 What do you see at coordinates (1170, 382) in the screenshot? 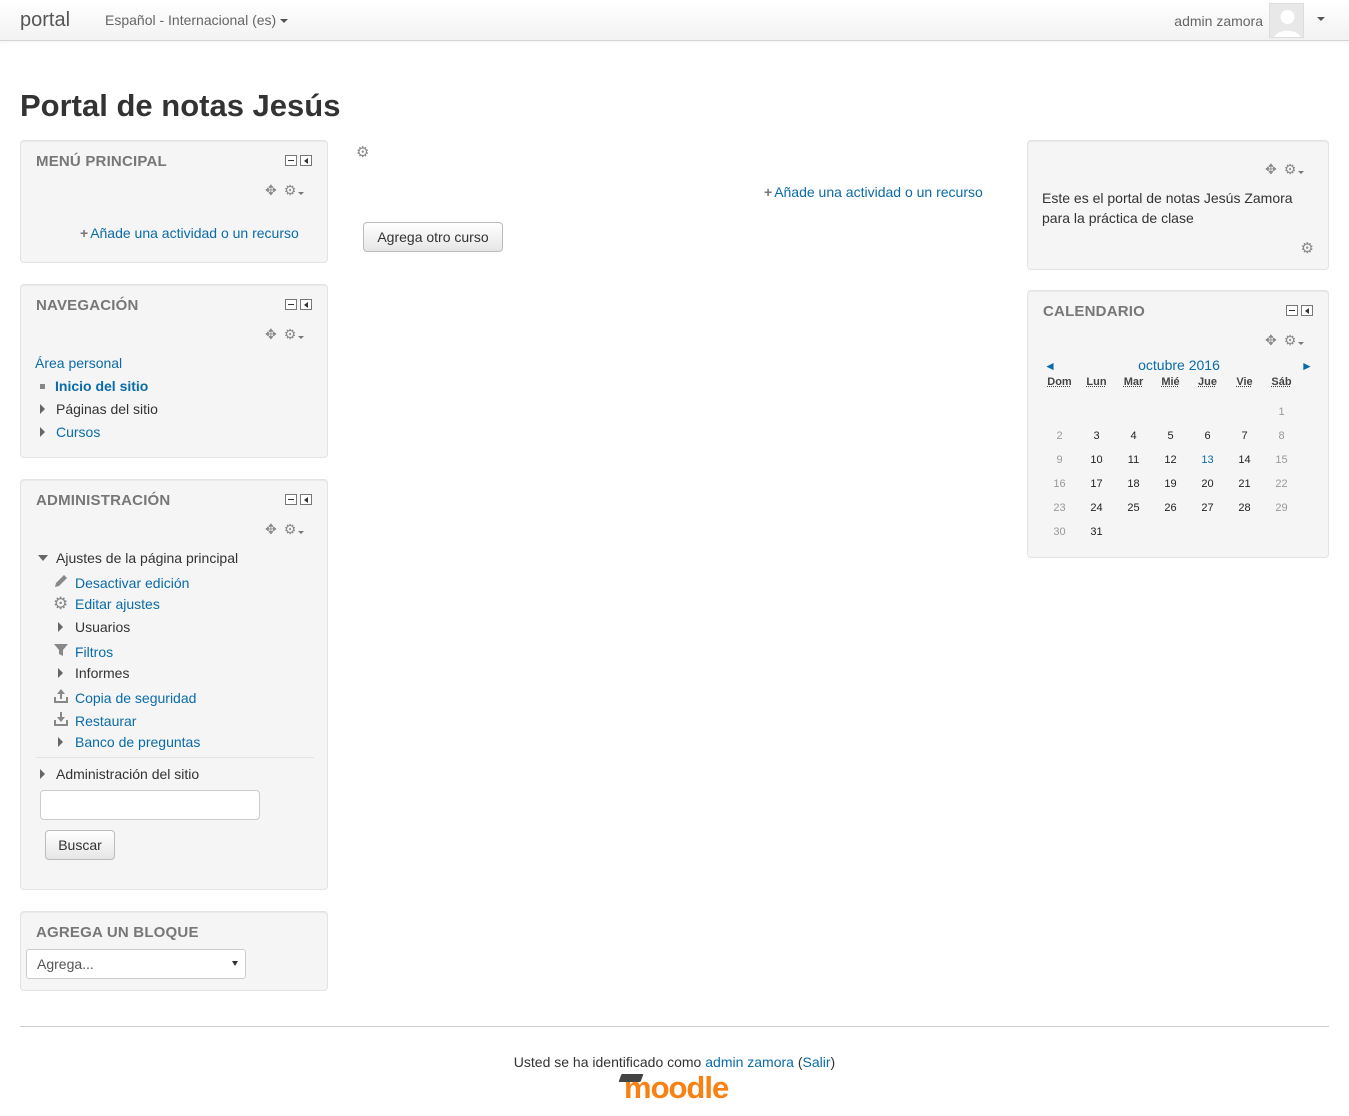
I see `weekday-label: Mié` at bounding box center [1170, 382].